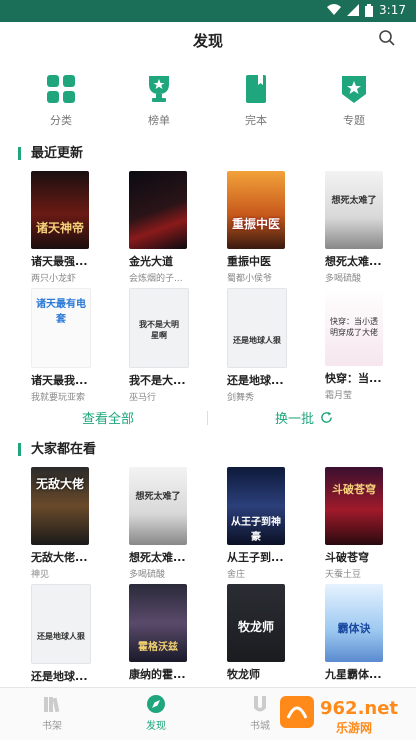 The height and width of the screenshot is (740, 416). What do you see at coordinates (40, 575) in the screenshot?
I see `book-author: 神见` at bounding box center [40, 575].